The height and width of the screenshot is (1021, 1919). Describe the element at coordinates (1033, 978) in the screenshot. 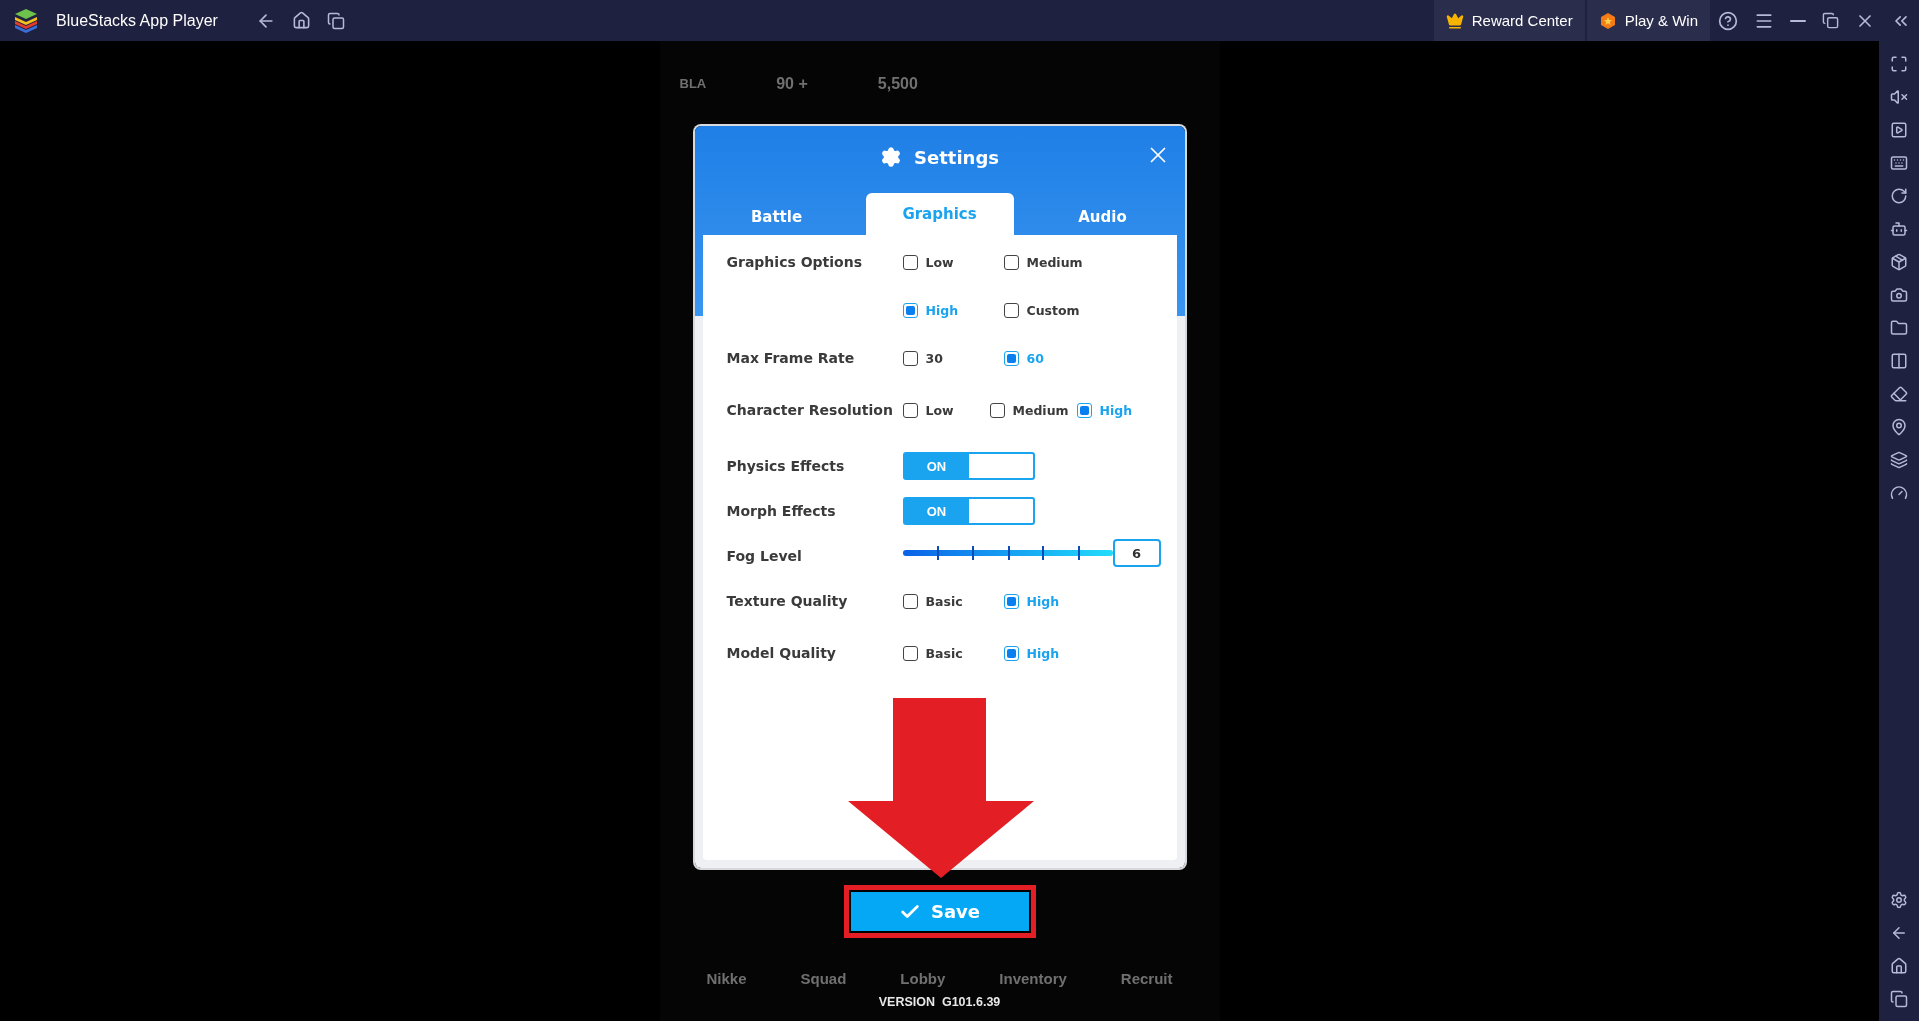

I see `nav-label: Inventory` at that location.